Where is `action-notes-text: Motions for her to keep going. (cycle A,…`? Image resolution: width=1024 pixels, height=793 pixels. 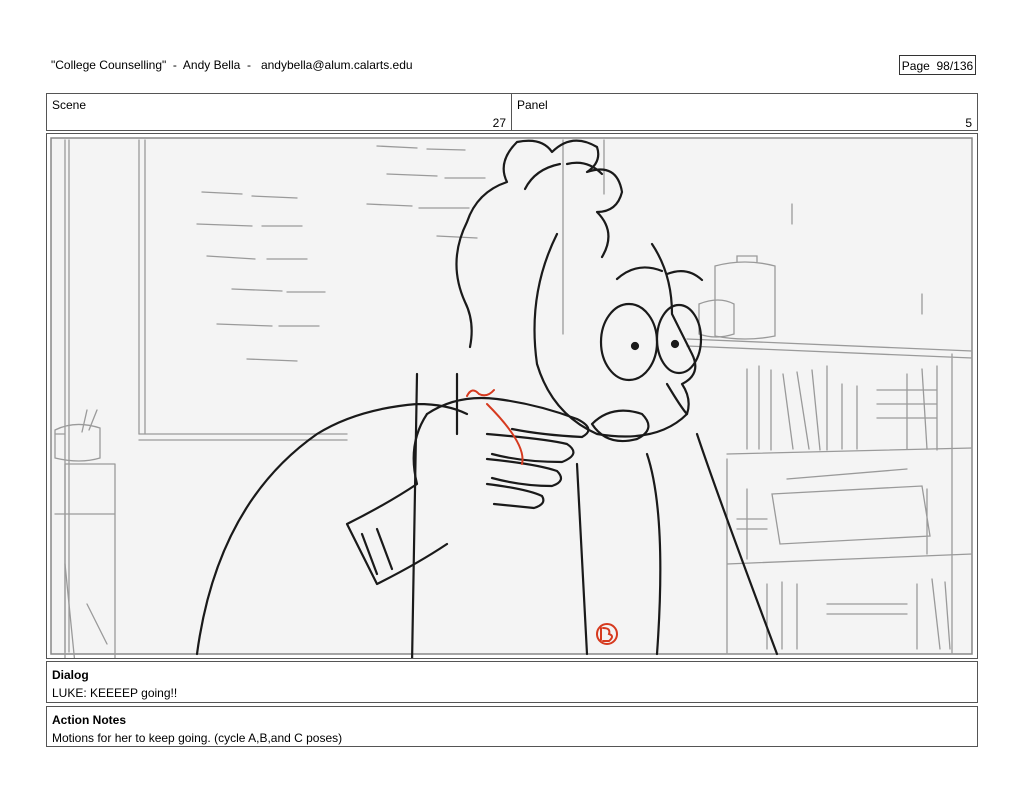
action-notes-text: Motions for her to keep going. (cycle A,… is located at coordinates (197, 738).